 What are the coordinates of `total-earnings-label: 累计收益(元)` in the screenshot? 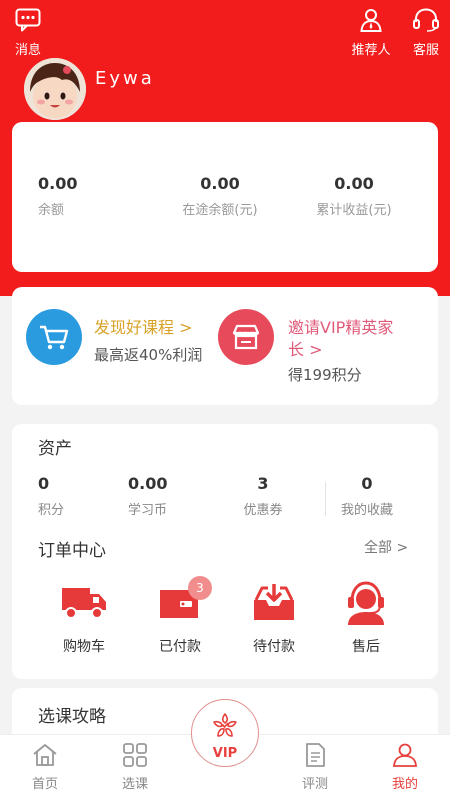 It's located at (354, 210).